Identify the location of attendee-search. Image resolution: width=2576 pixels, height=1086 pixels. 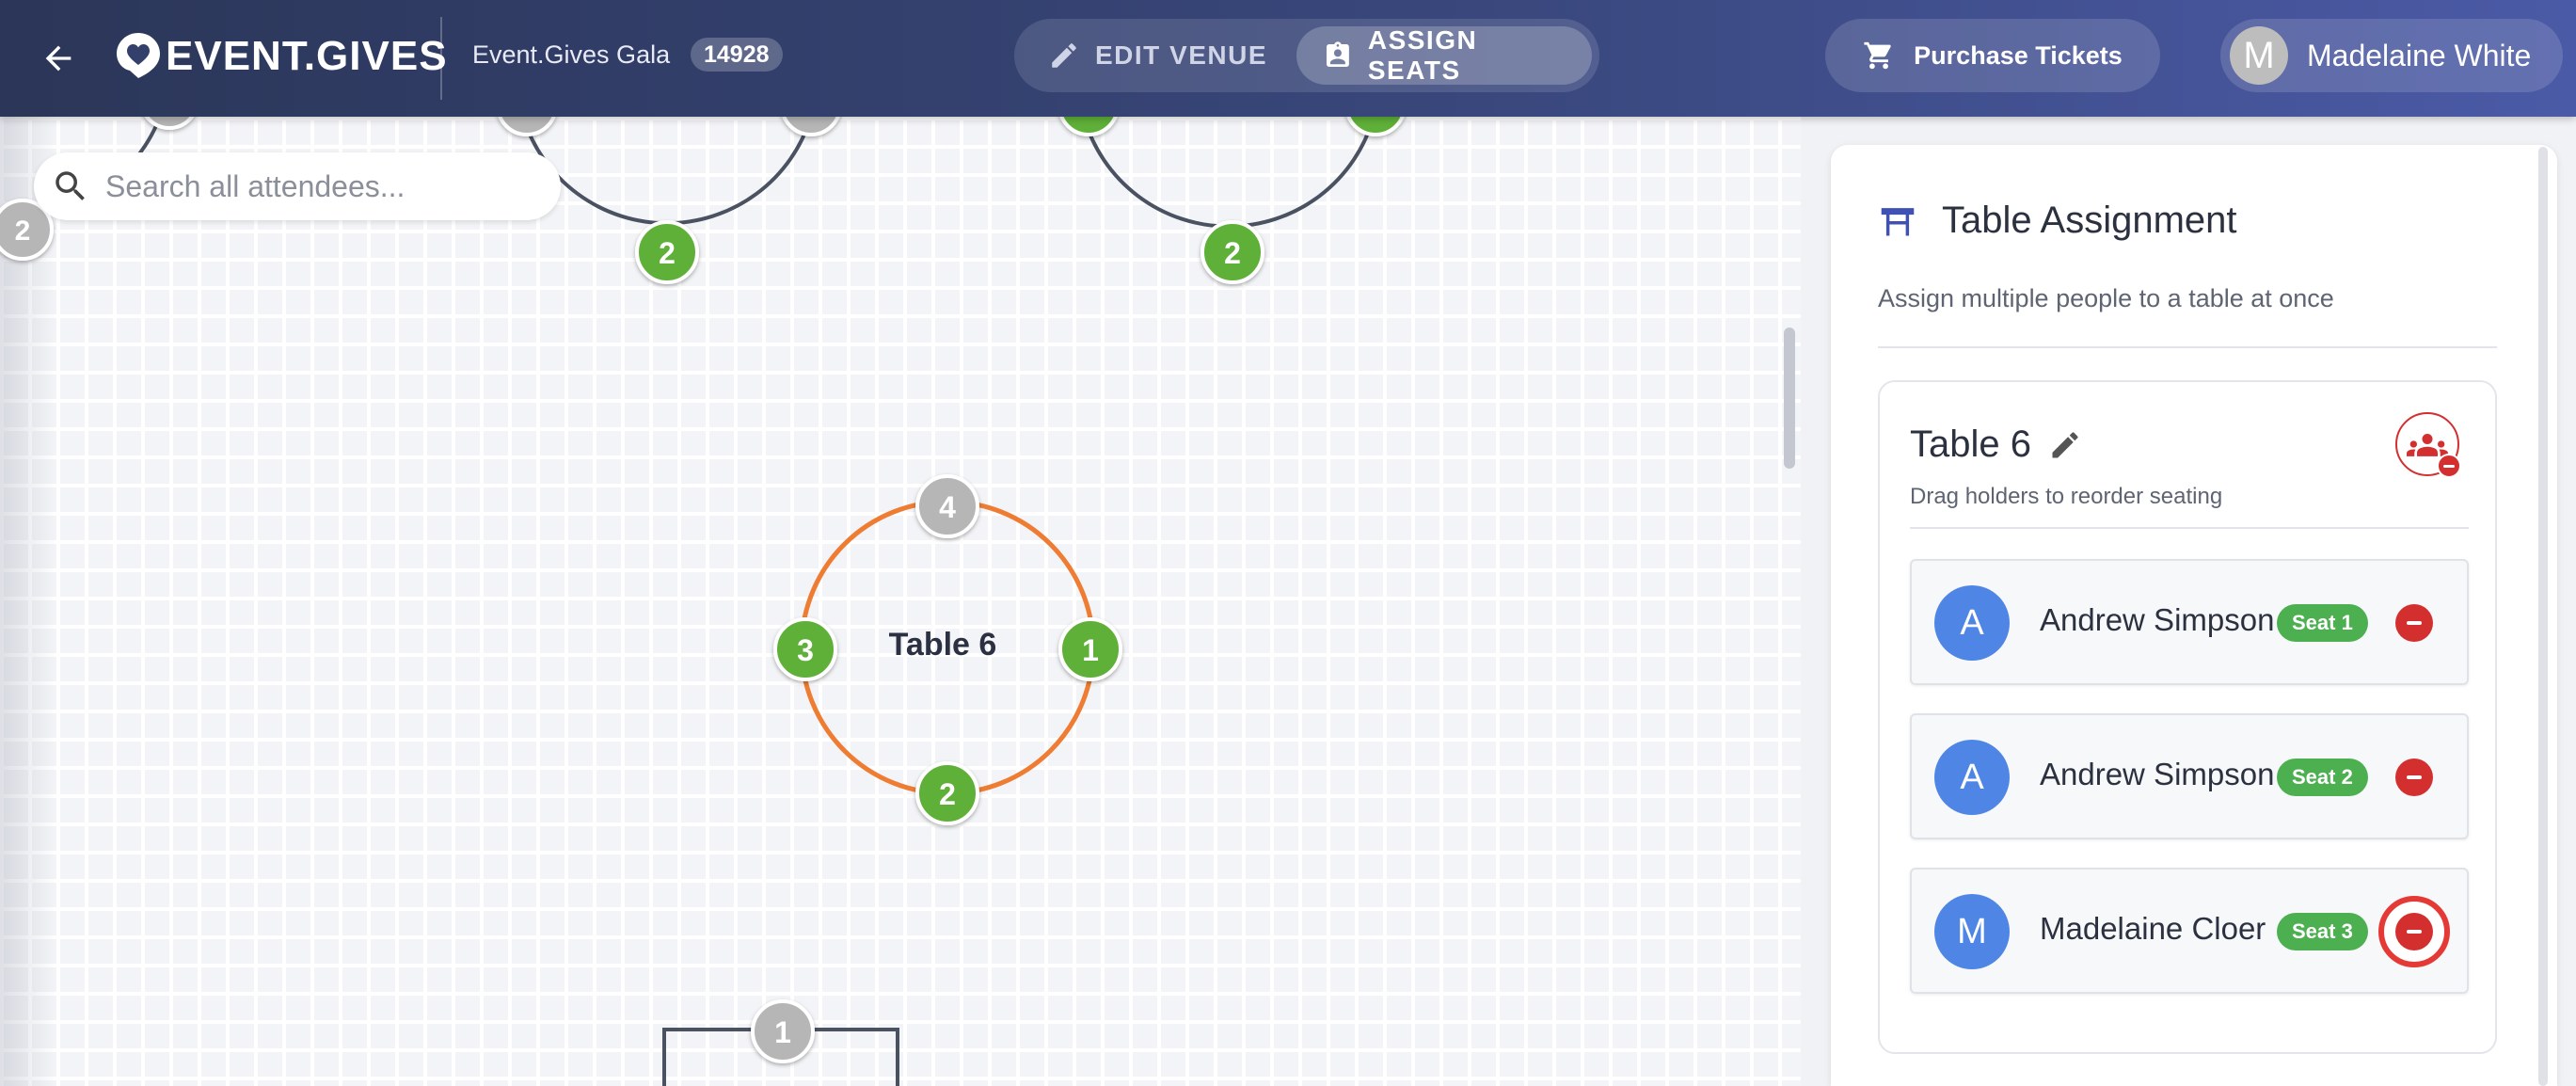
(297, 186).